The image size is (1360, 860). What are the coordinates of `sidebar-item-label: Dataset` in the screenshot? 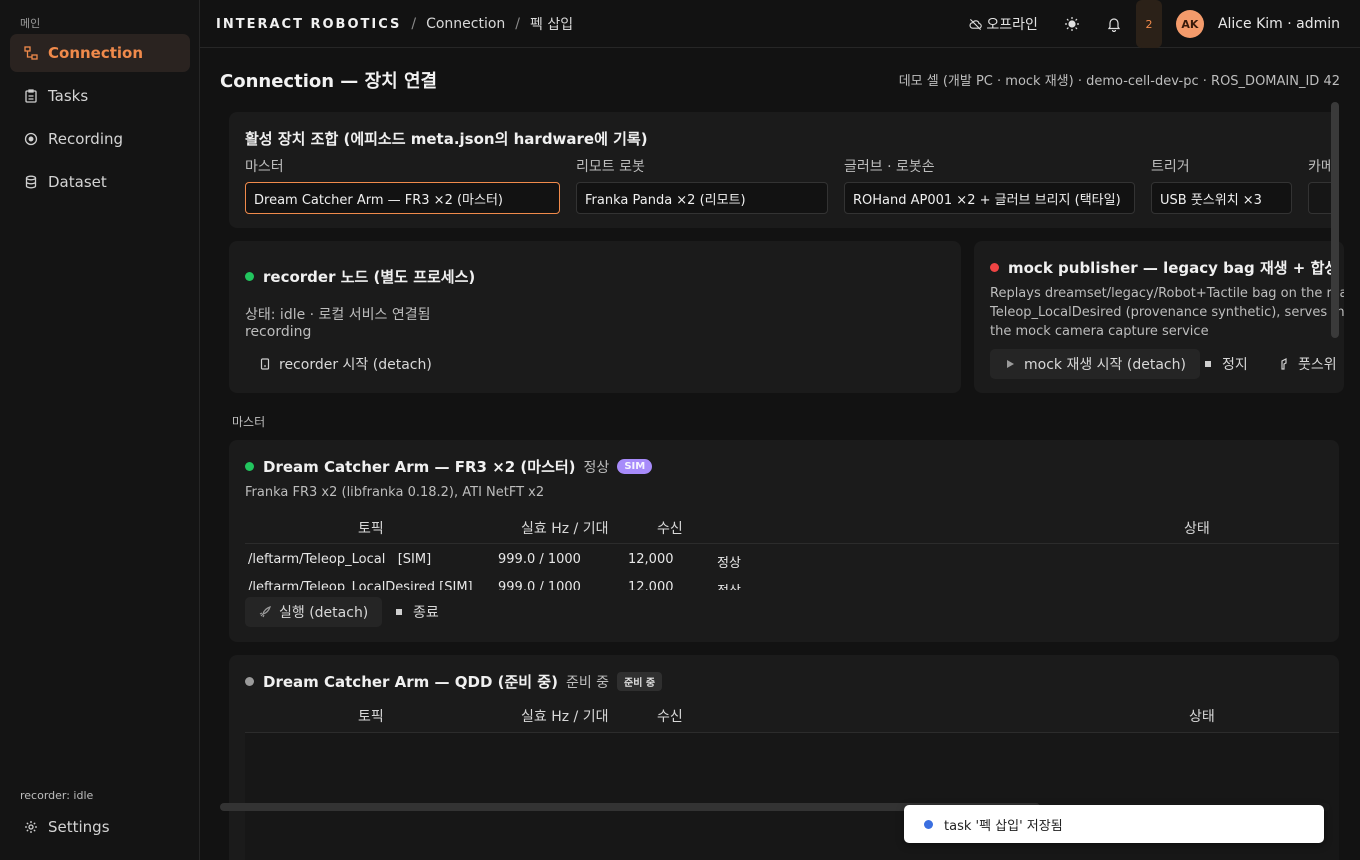 It's located at (77, 182).